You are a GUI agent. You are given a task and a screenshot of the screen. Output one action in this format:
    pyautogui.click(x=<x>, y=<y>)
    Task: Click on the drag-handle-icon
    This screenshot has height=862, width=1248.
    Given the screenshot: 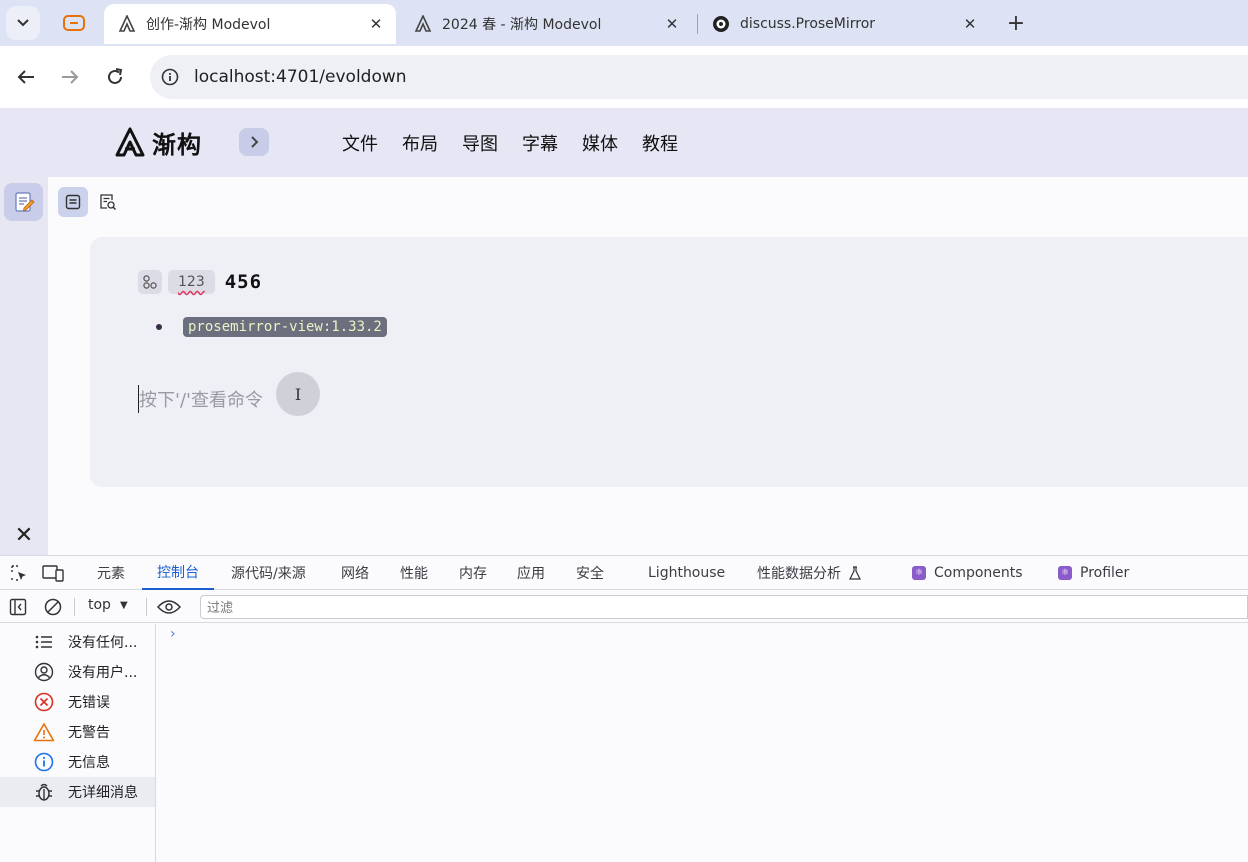 What is the action you would take?
    pyautogui.click(x=150, y=282)
    